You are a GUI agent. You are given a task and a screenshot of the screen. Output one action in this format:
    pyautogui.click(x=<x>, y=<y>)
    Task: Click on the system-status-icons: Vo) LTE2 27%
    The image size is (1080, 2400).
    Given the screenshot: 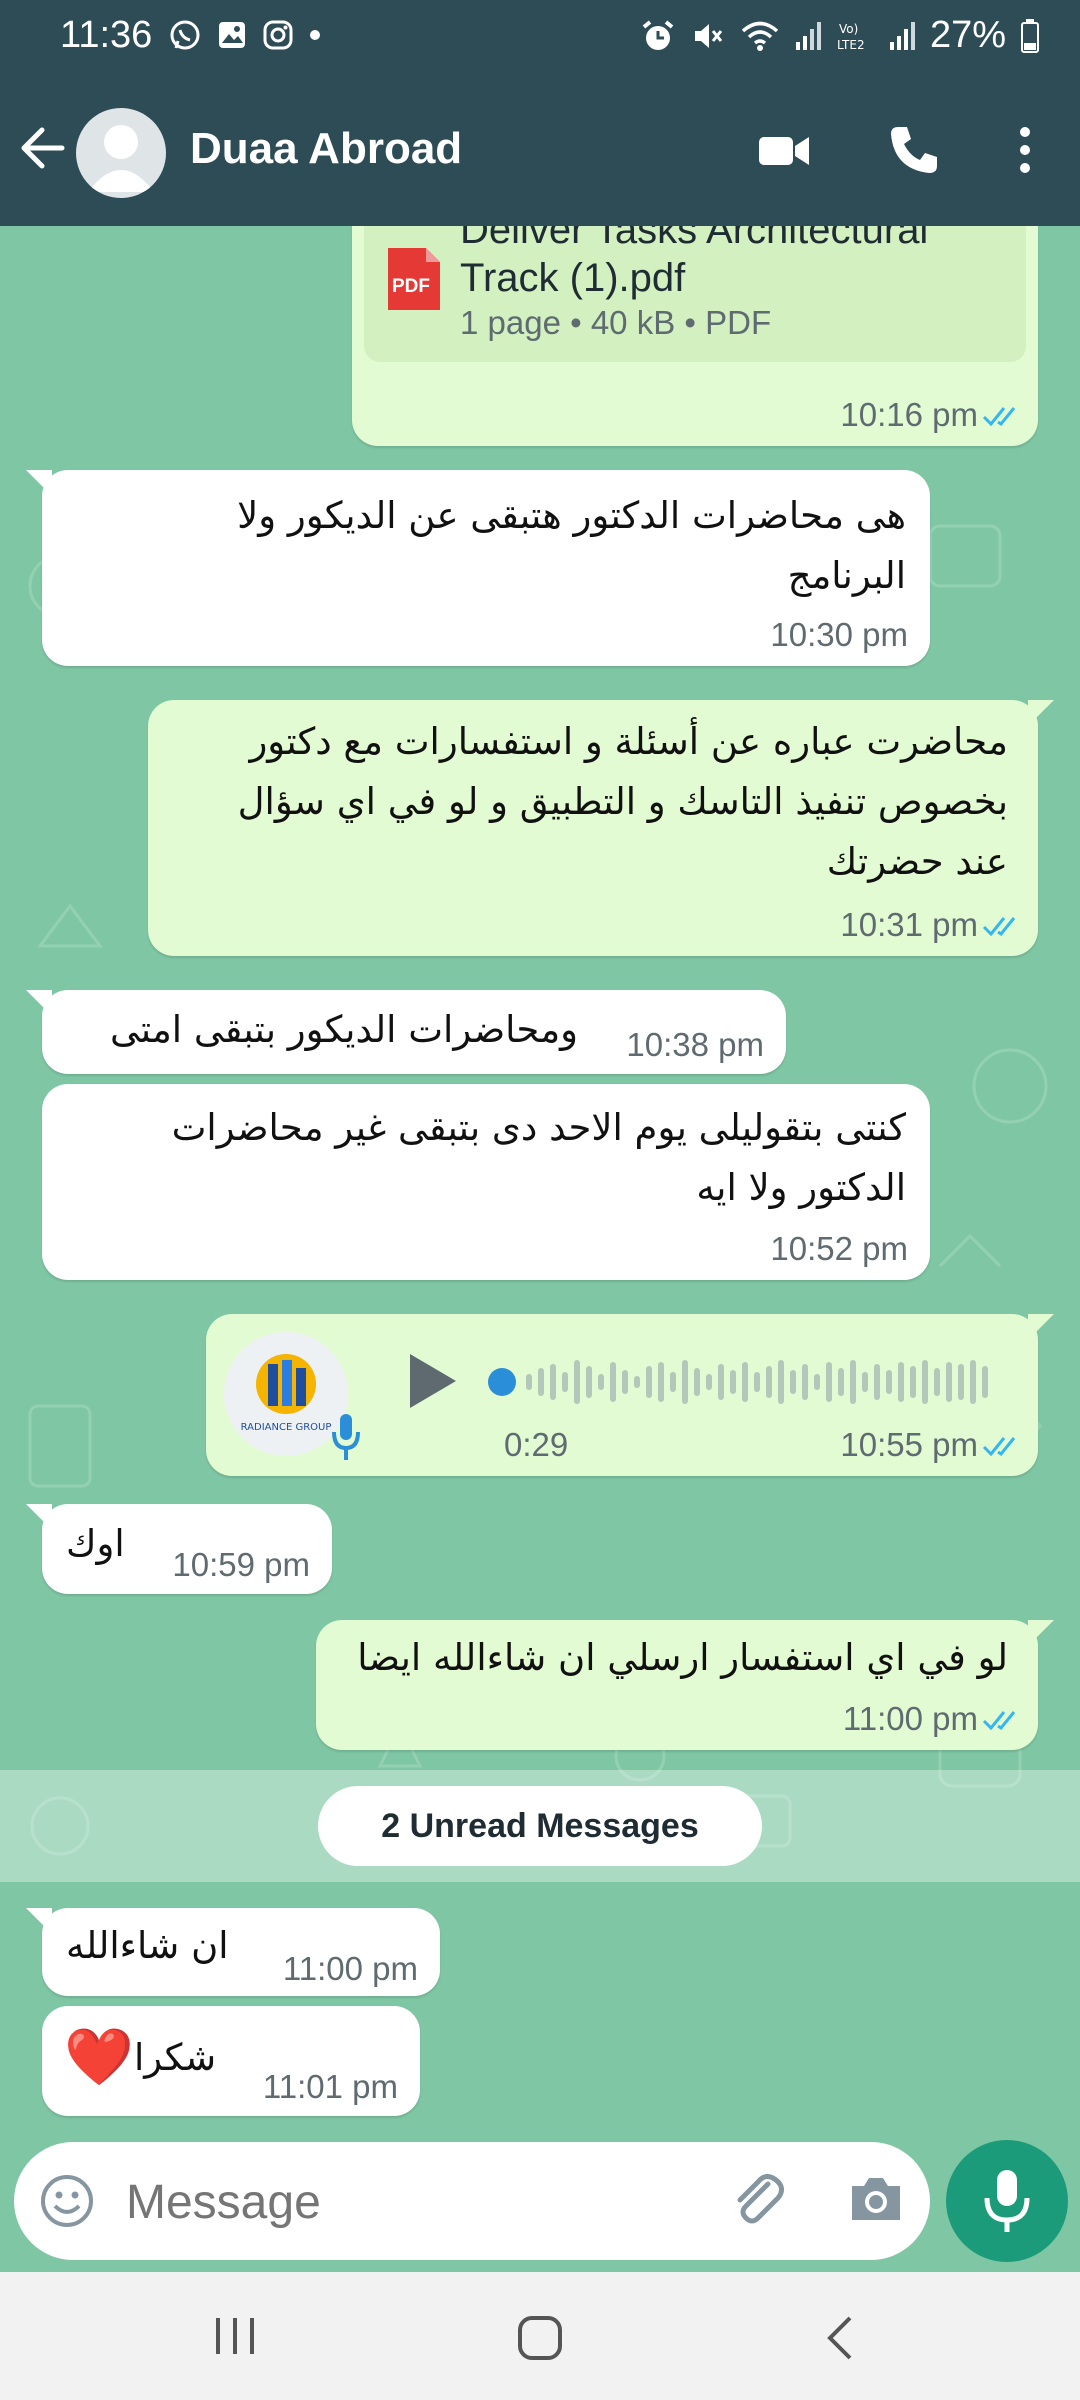 What is the action you would take?
    pyautogui.click(x=840, y=35)
    